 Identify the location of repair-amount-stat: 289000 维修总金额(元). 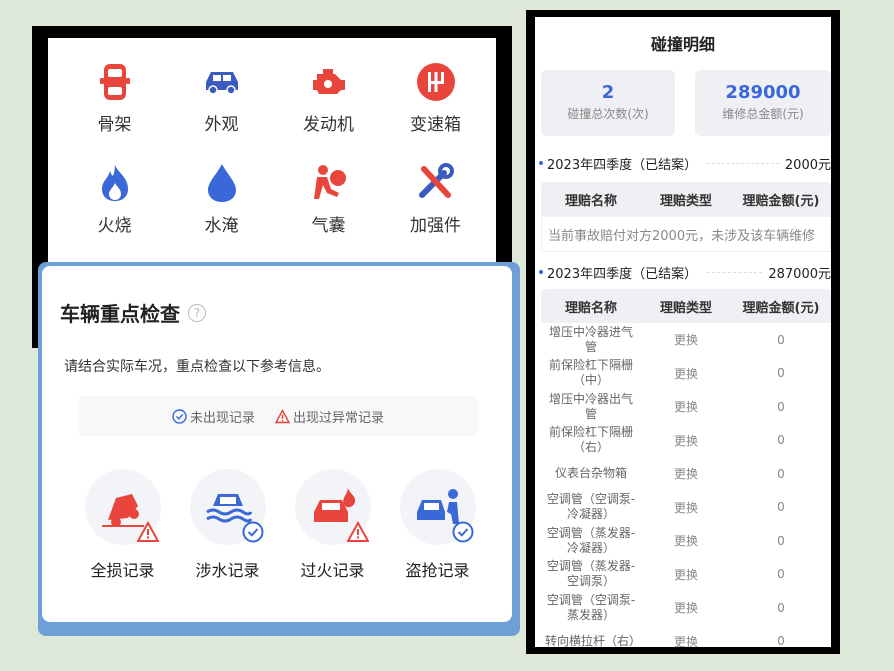
(763, 103).